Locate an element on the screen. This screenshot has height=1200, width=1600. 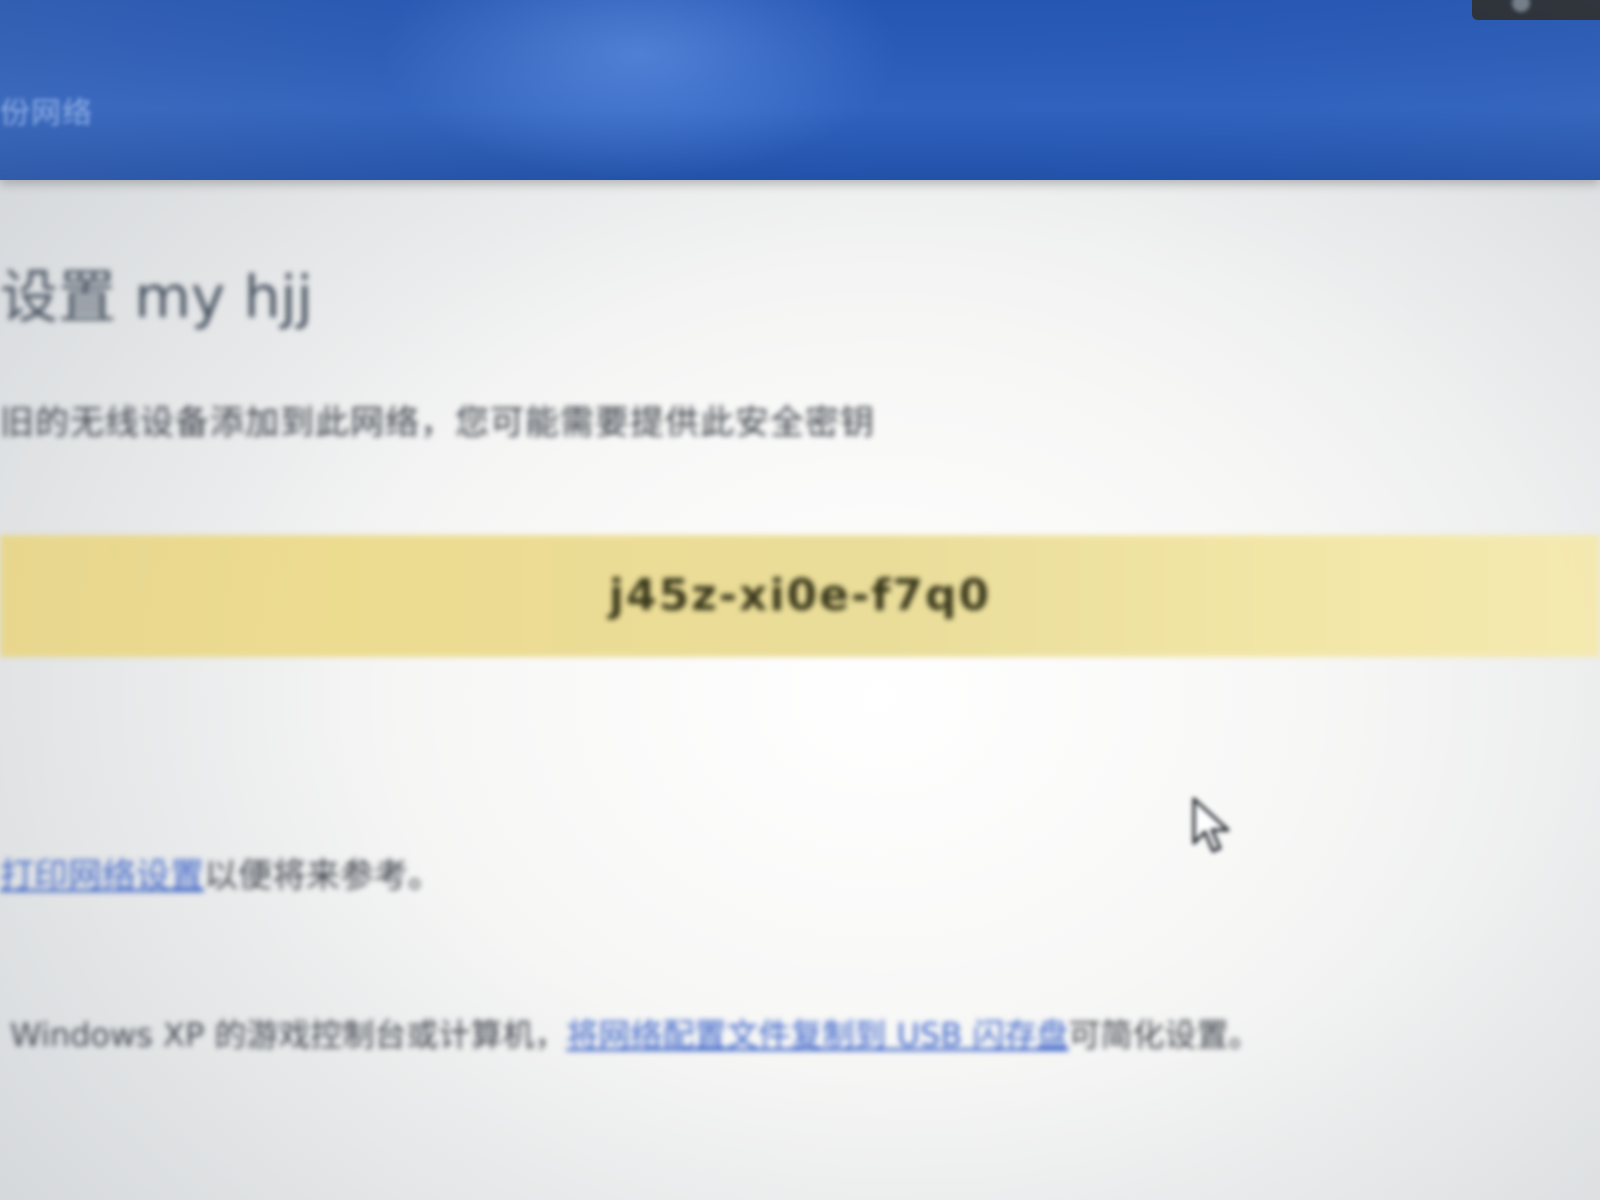
usb-line-suffix: 可简化设置。 is located at coordinates (1164, 1035).